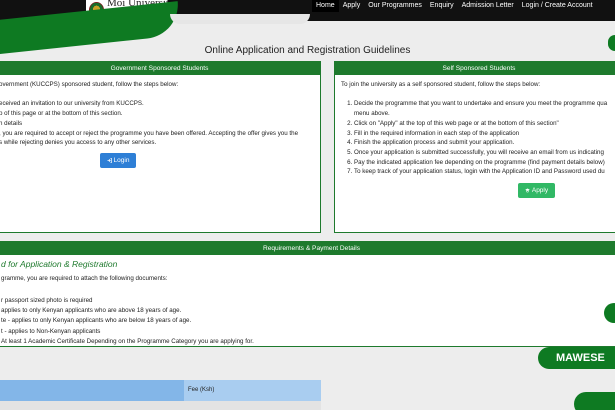 This screenshot has height=410, width=615. Describe the element at coordinates (557, 6) in the screenshot. I see `nav-login-create-account: Login / Create Account` at that location.